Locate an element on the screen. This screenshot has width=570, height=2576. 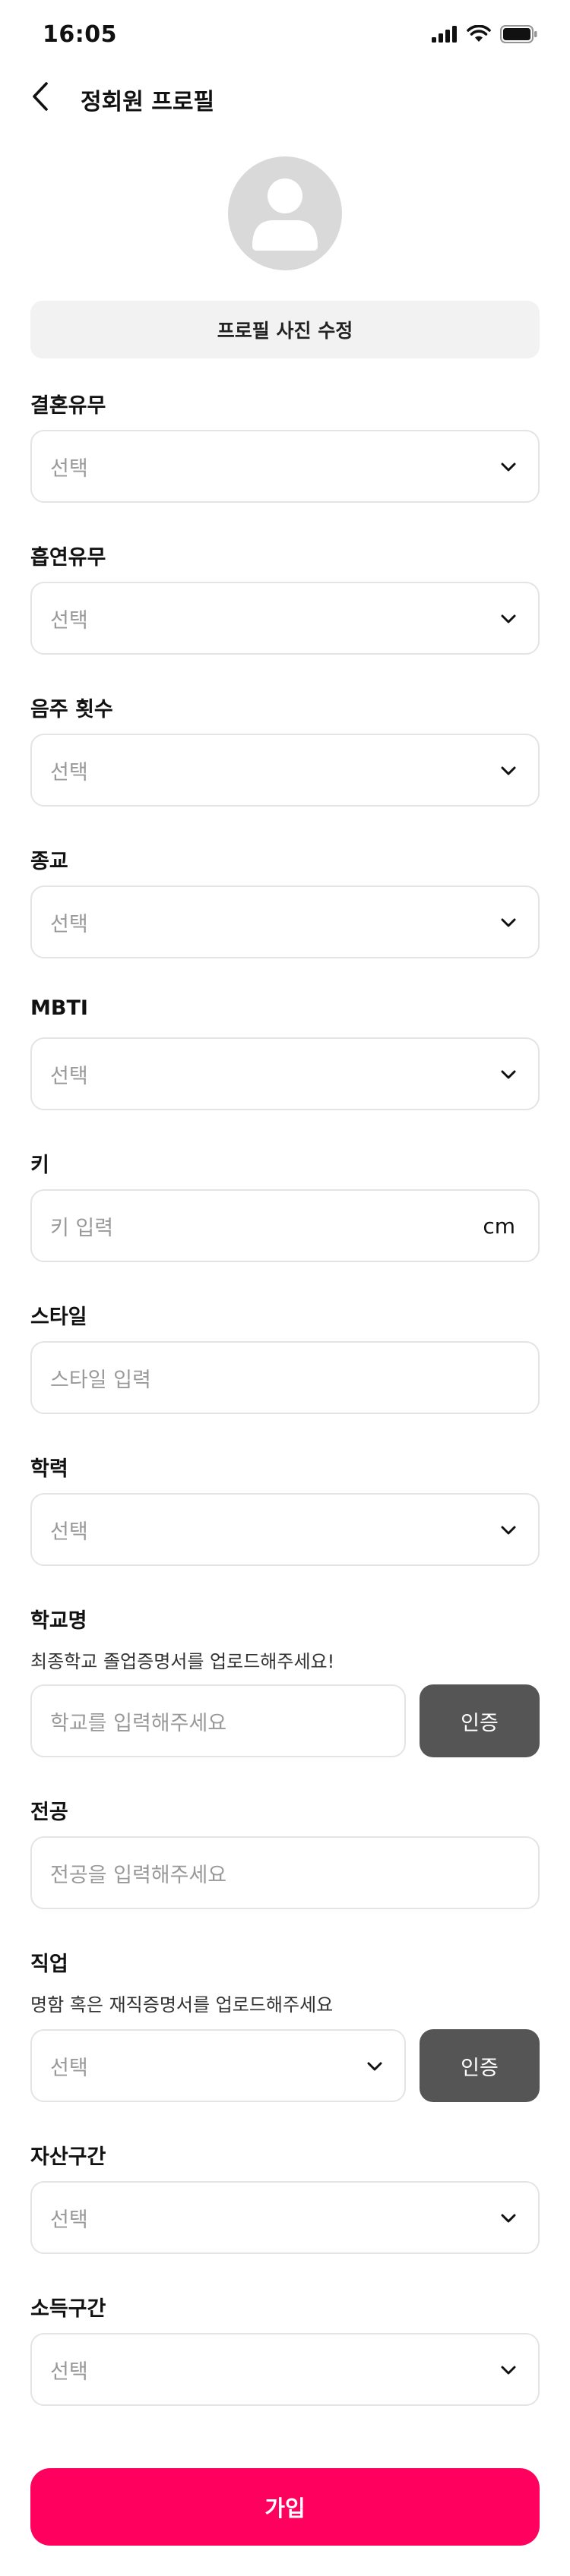
major-input-placeholder: 전공을 입력해주세요 is located at coordinates (139, 1875).